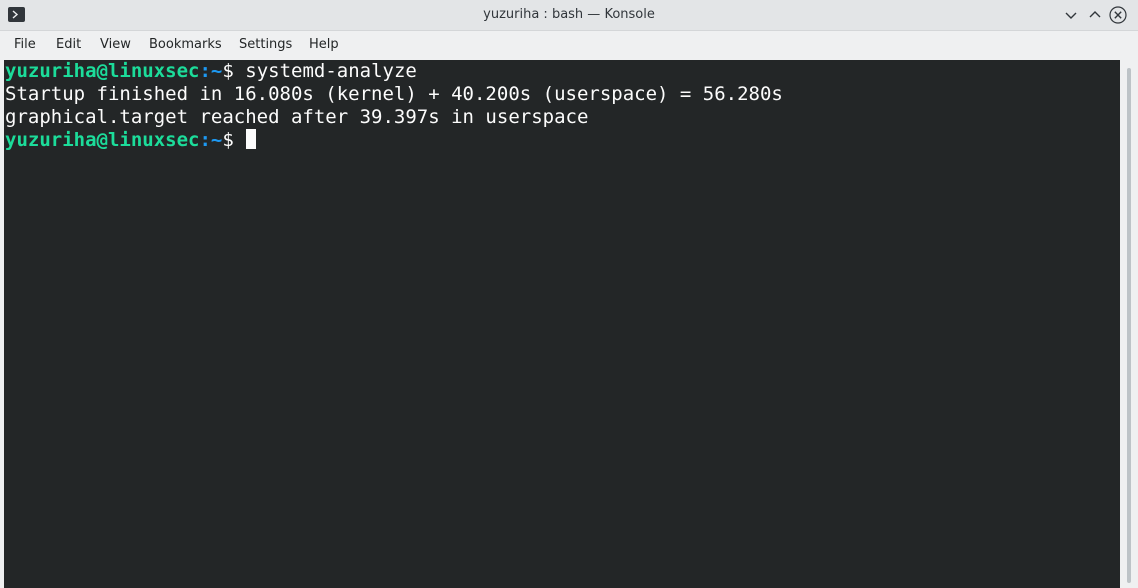 The image size is (1138, 588). I want to click on scrollbar-track, so click(1129, 325).